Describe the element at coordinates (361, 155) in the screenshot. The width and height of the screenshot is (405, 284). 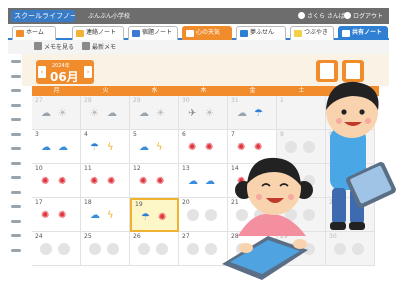
I see `boy-with-tablet-illustration` at that location.